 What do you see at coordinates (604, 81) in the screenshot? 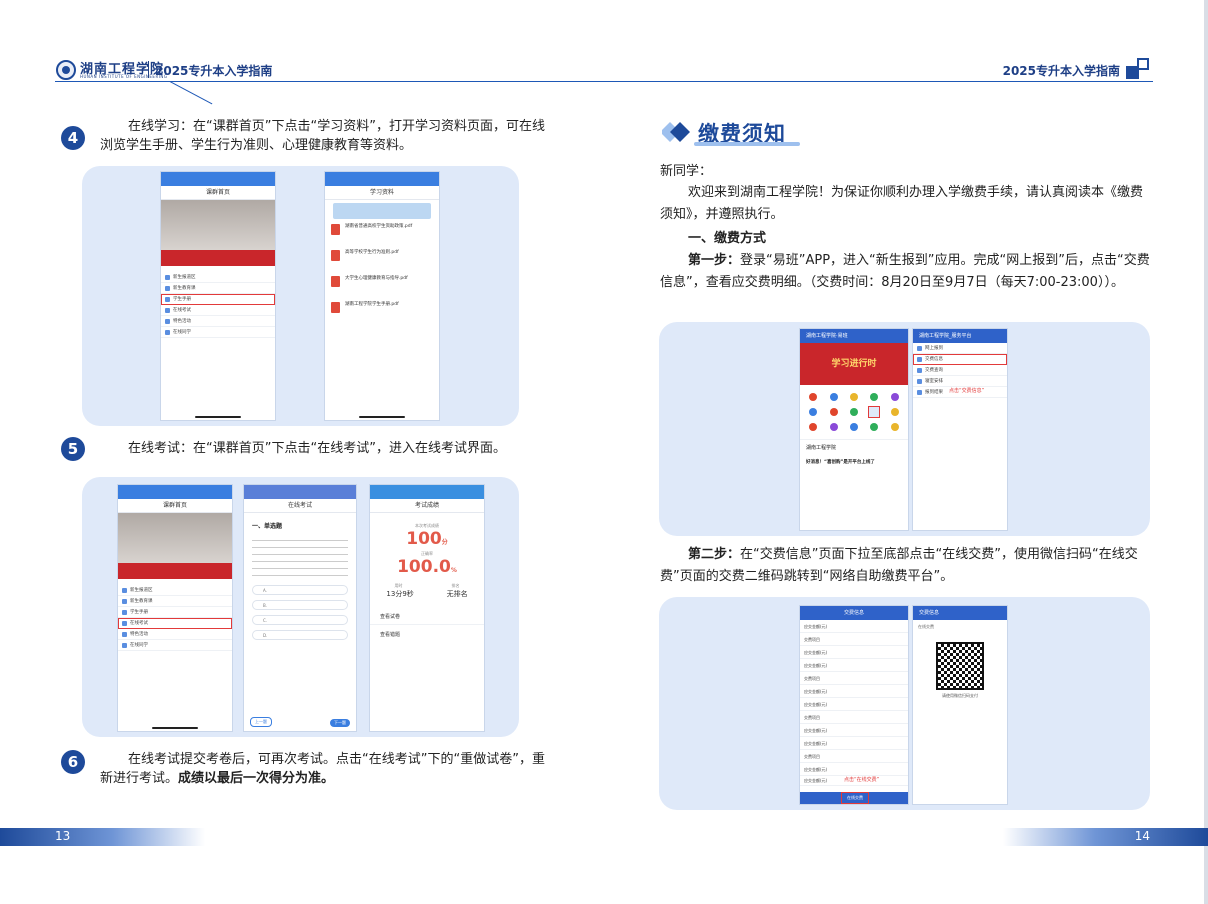
I see `header-rule` at bounding box center [604, 81].